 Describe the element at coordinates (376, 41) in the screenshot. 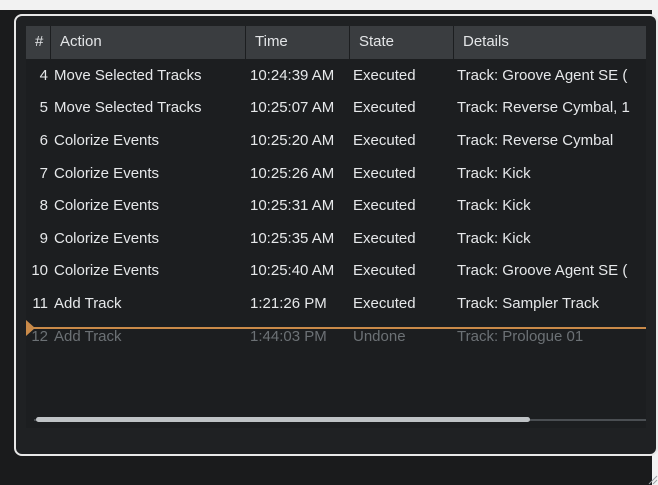

I see `column-header-state: State` at that location.